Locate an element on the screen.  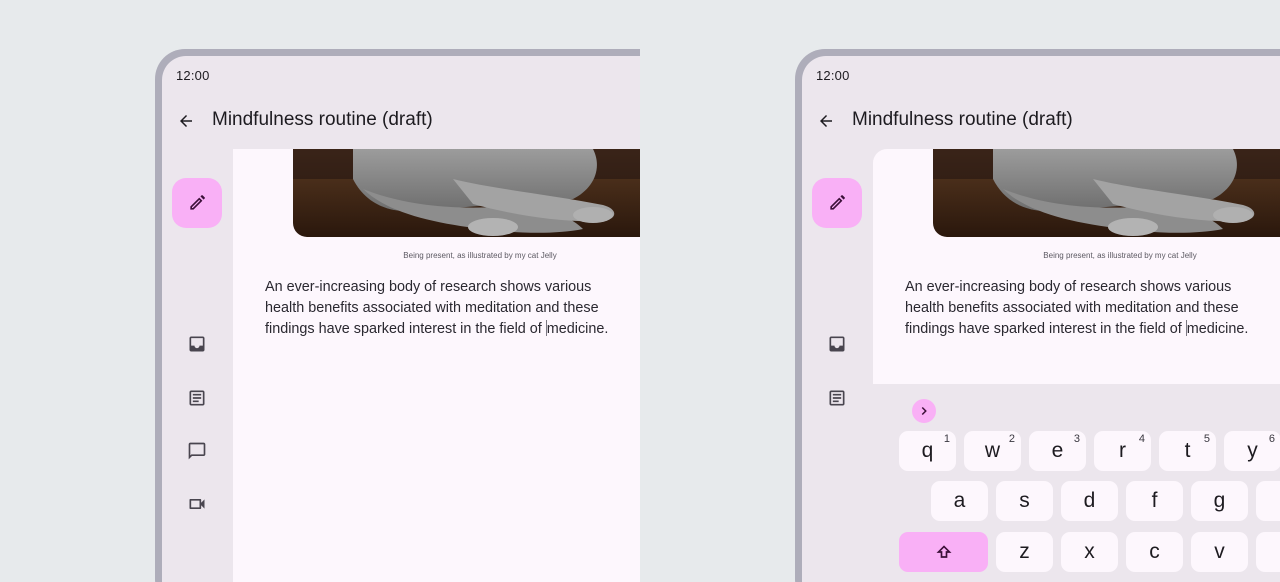
key-shift is located at coordinates (943, 552).